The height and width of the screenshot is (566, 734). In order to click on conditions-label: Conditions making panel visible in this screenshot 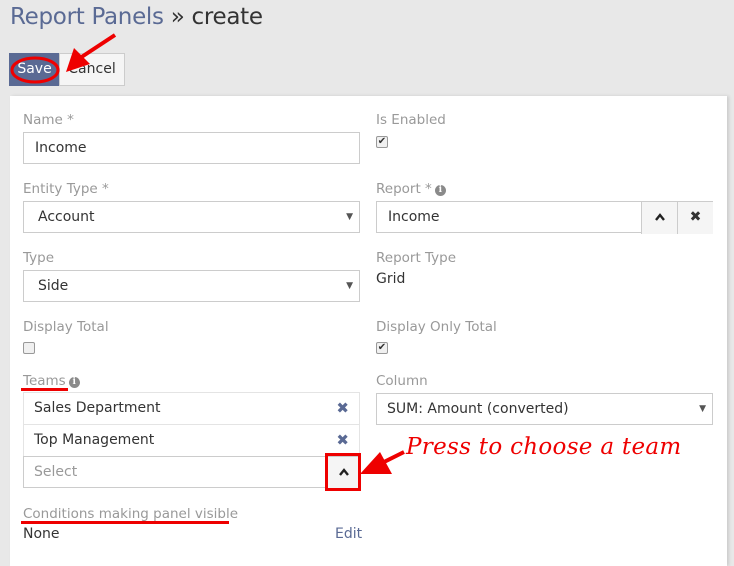, I will do `click(131, 514)`.